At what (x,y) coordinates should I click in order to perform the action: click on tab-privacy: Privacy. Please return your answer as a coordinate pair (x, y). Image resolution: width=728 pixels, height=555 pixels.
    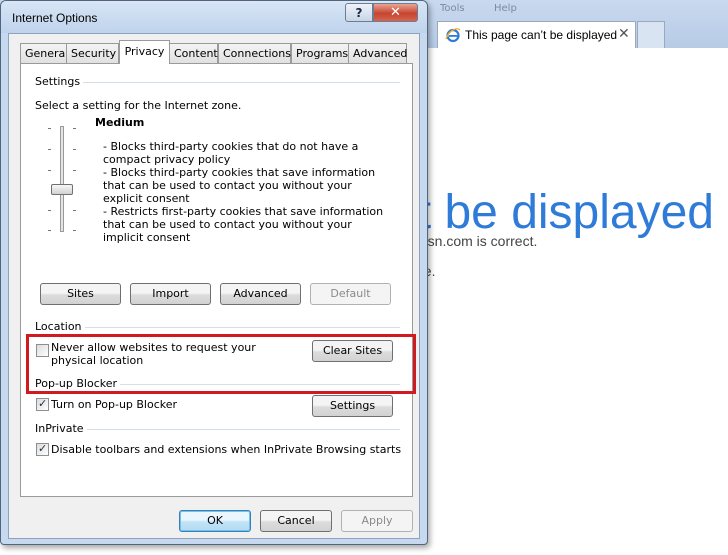
    Looking at the image, I should click on (144, 52).